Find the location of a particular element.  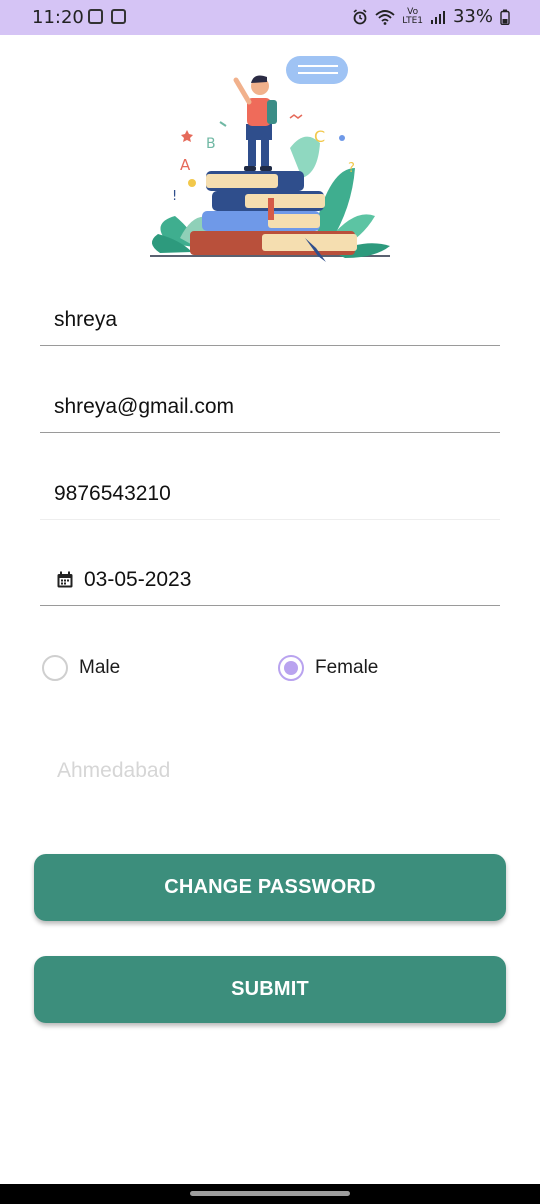

status-right: Vo LTE1 33% is located at coordinates (431, 16).